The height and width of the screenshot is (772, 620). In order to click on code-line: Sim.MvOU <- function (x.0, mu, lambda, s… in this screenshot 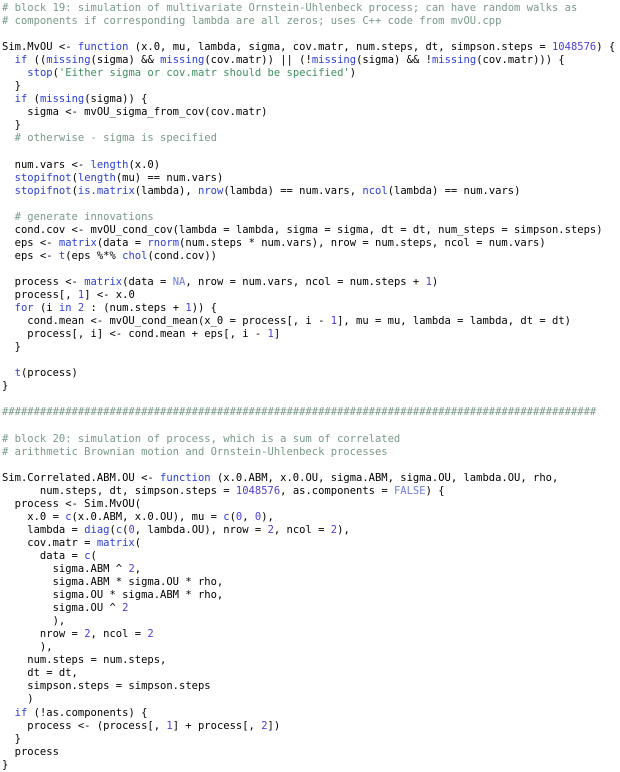, I will do `click(311, 47)`.